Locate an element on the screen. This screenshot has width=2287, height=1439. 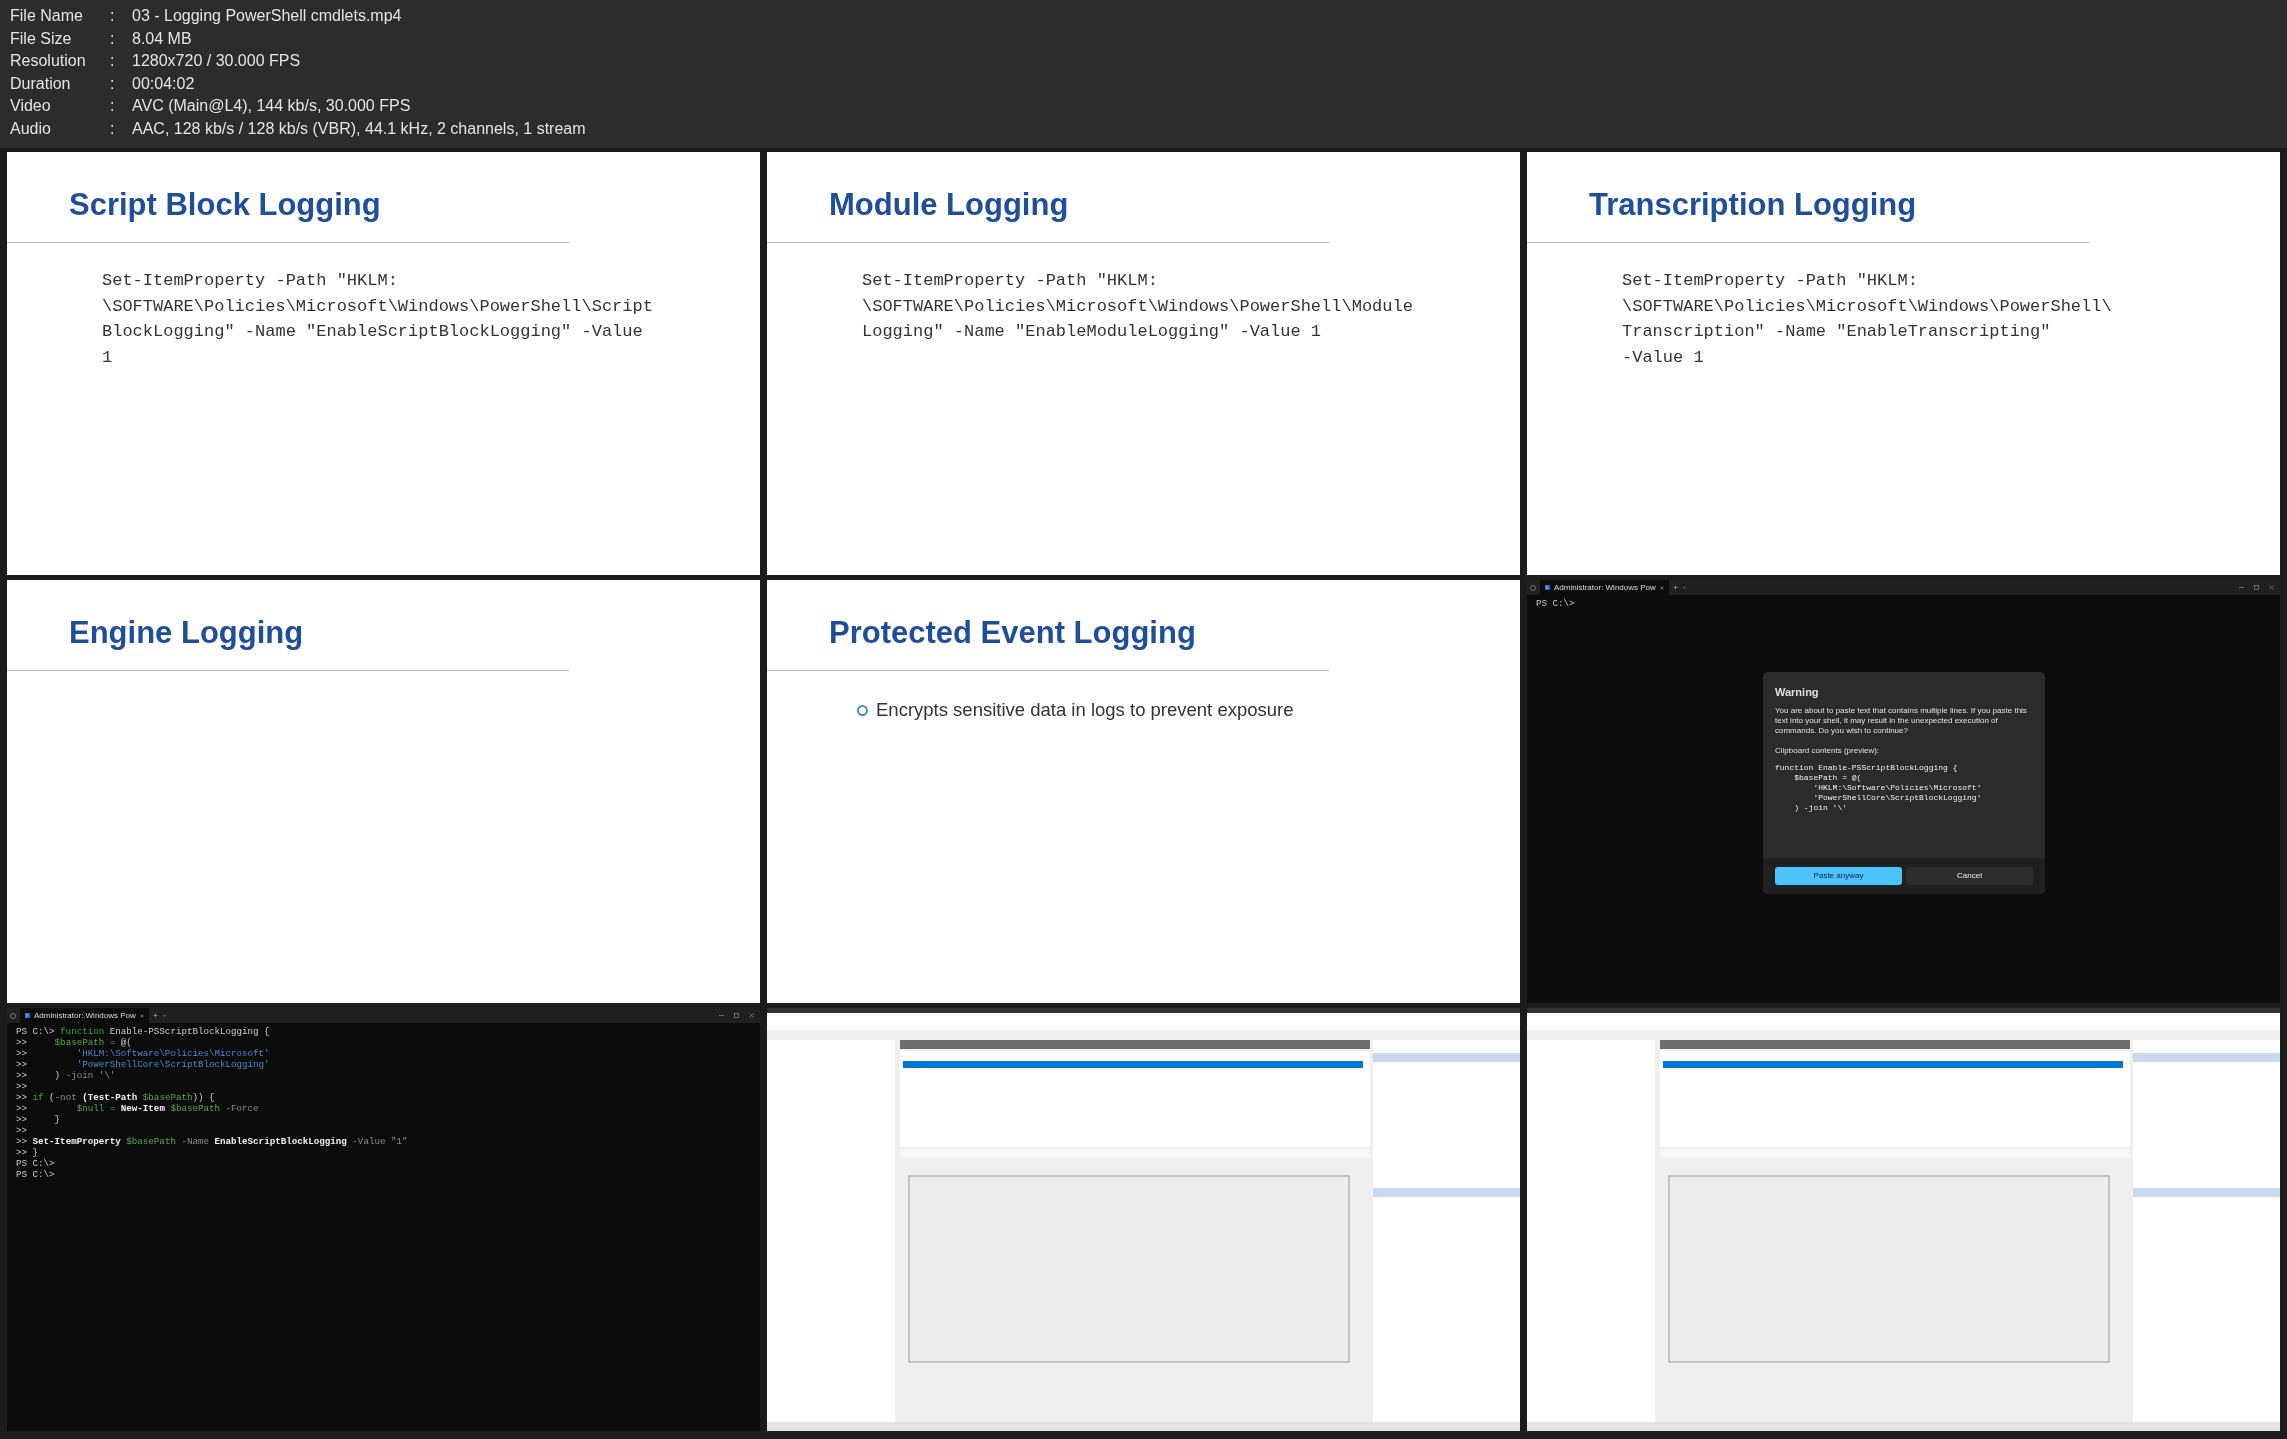
bullet-icon is located at coordinates (862, 710).